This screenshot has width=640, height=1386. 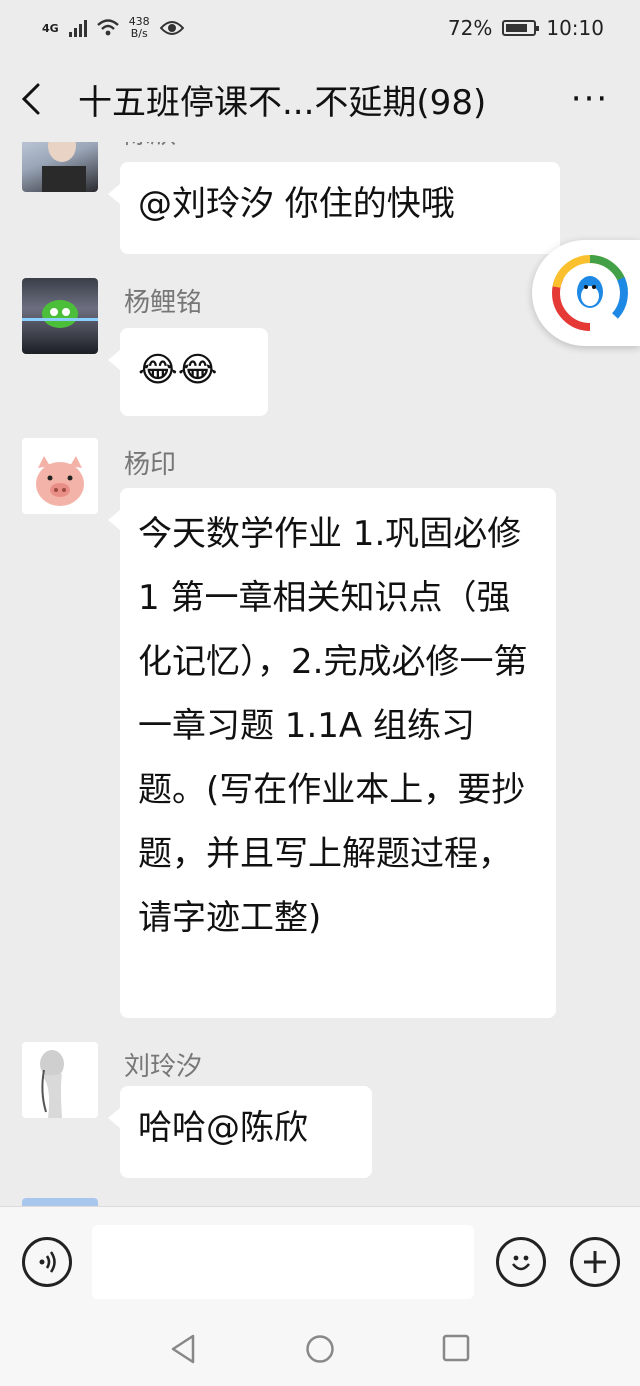 What do you see at coordinates (30, 99) in the screenshot?
I see `back-arrow-icon` at bounding box center [30, 99].